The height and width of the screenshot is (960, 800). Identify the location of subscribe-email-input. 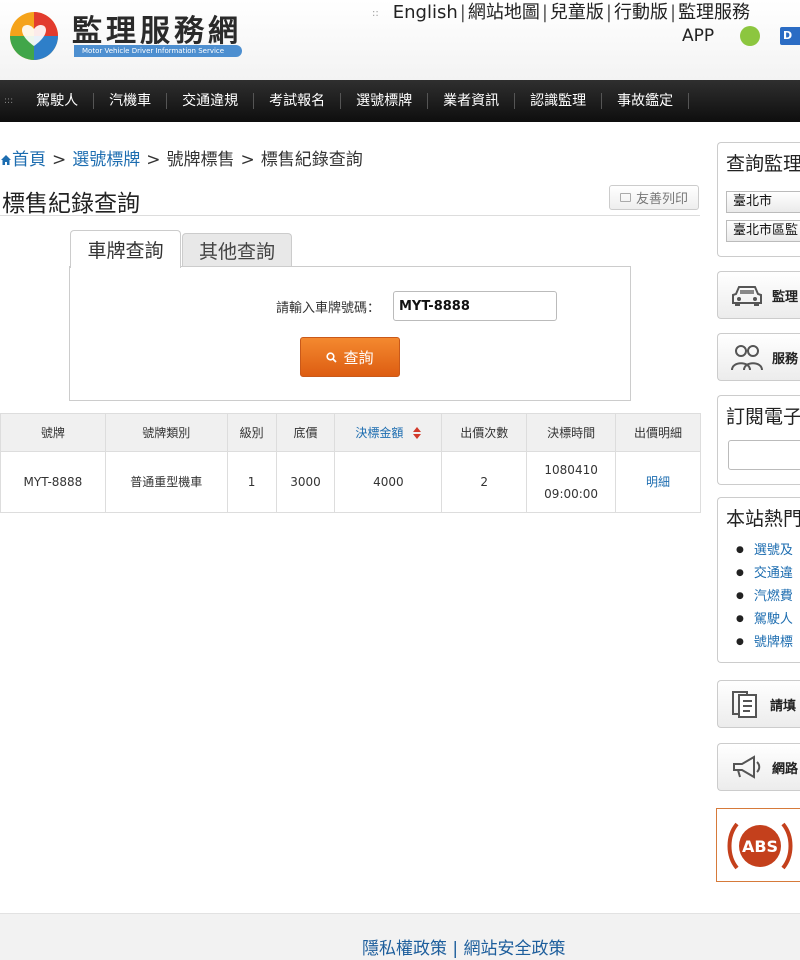
(764, 455).